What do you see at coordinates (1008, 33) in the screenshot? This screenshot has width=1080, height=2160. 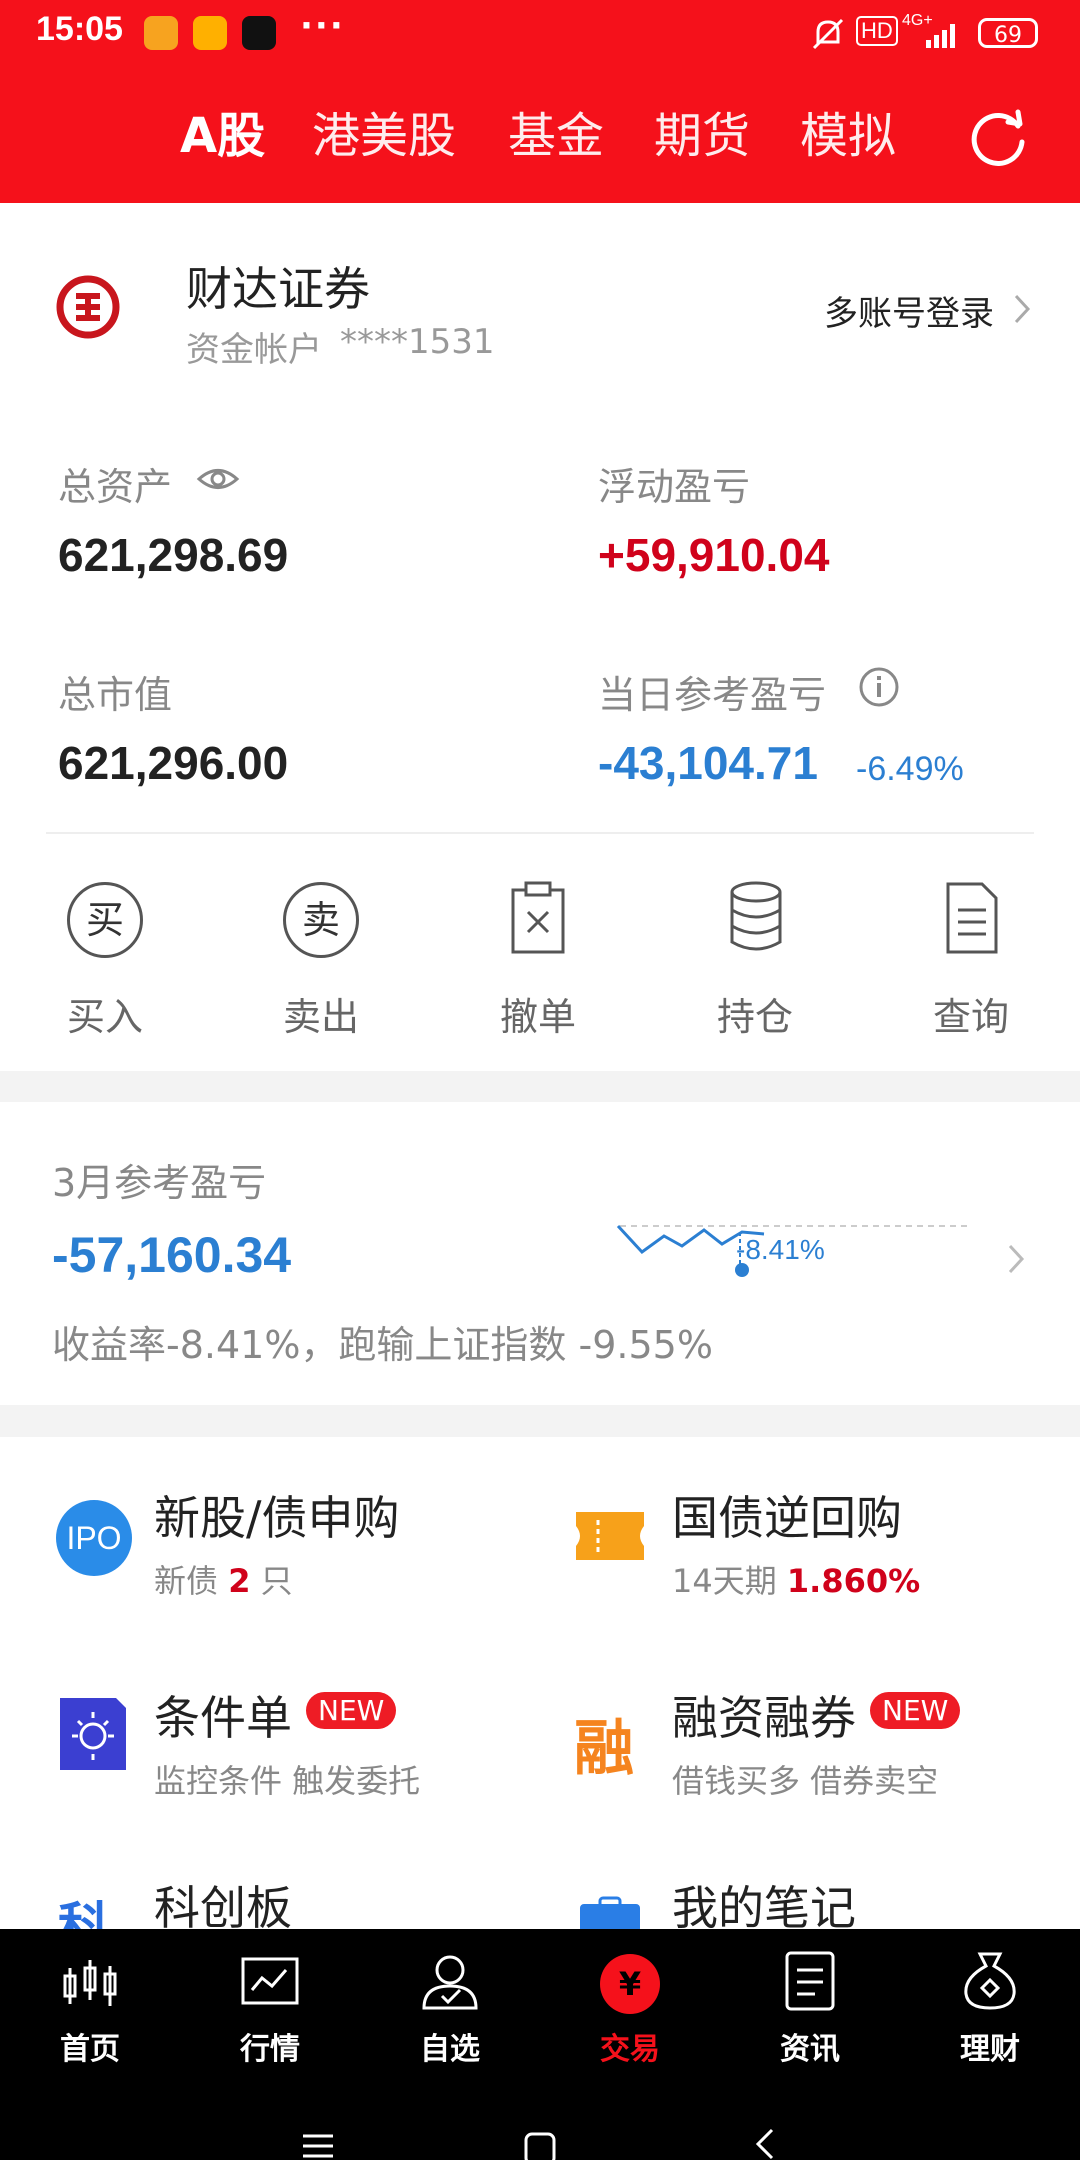 I see `battery-indicator: 69` at bounding box center [1008, 33].